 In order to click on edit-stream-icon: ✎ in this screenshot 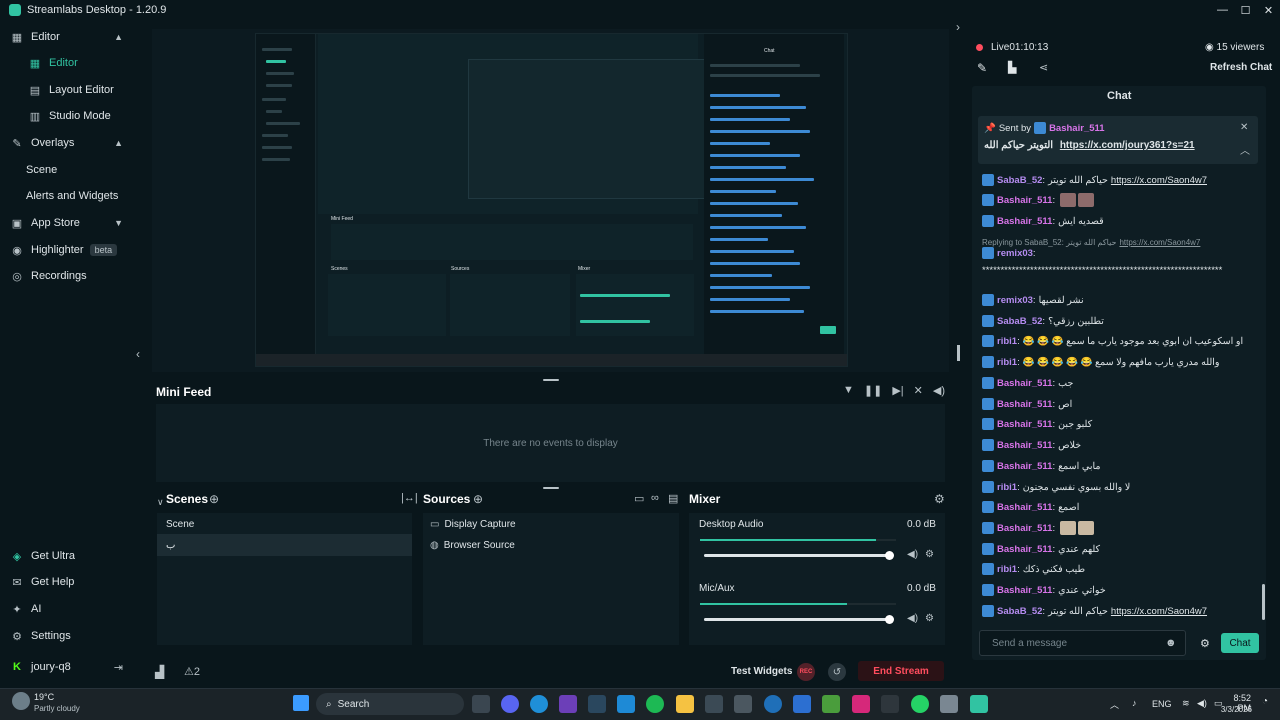, I will do `click(982, 68)`.